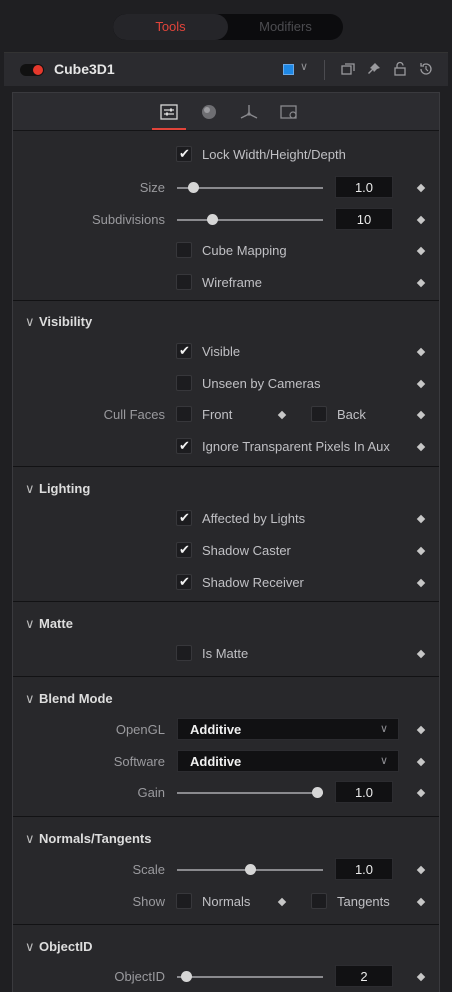 The height and width of the screenshot is (992, 452). I want to click on pin-icon, so click(374, 69).